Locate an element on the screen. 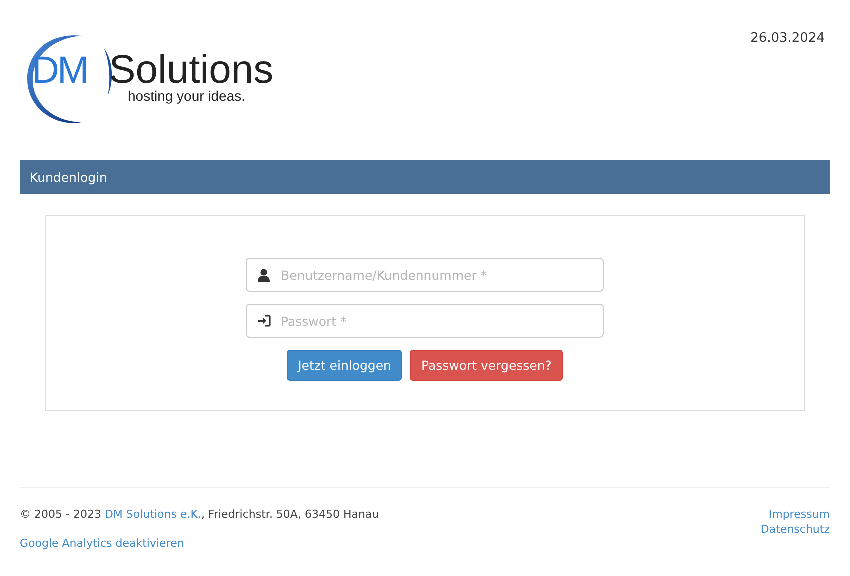 The height and width of the screenshot is (576, 850). section-header: Kundenlogin is located at coordinates (425, 177).